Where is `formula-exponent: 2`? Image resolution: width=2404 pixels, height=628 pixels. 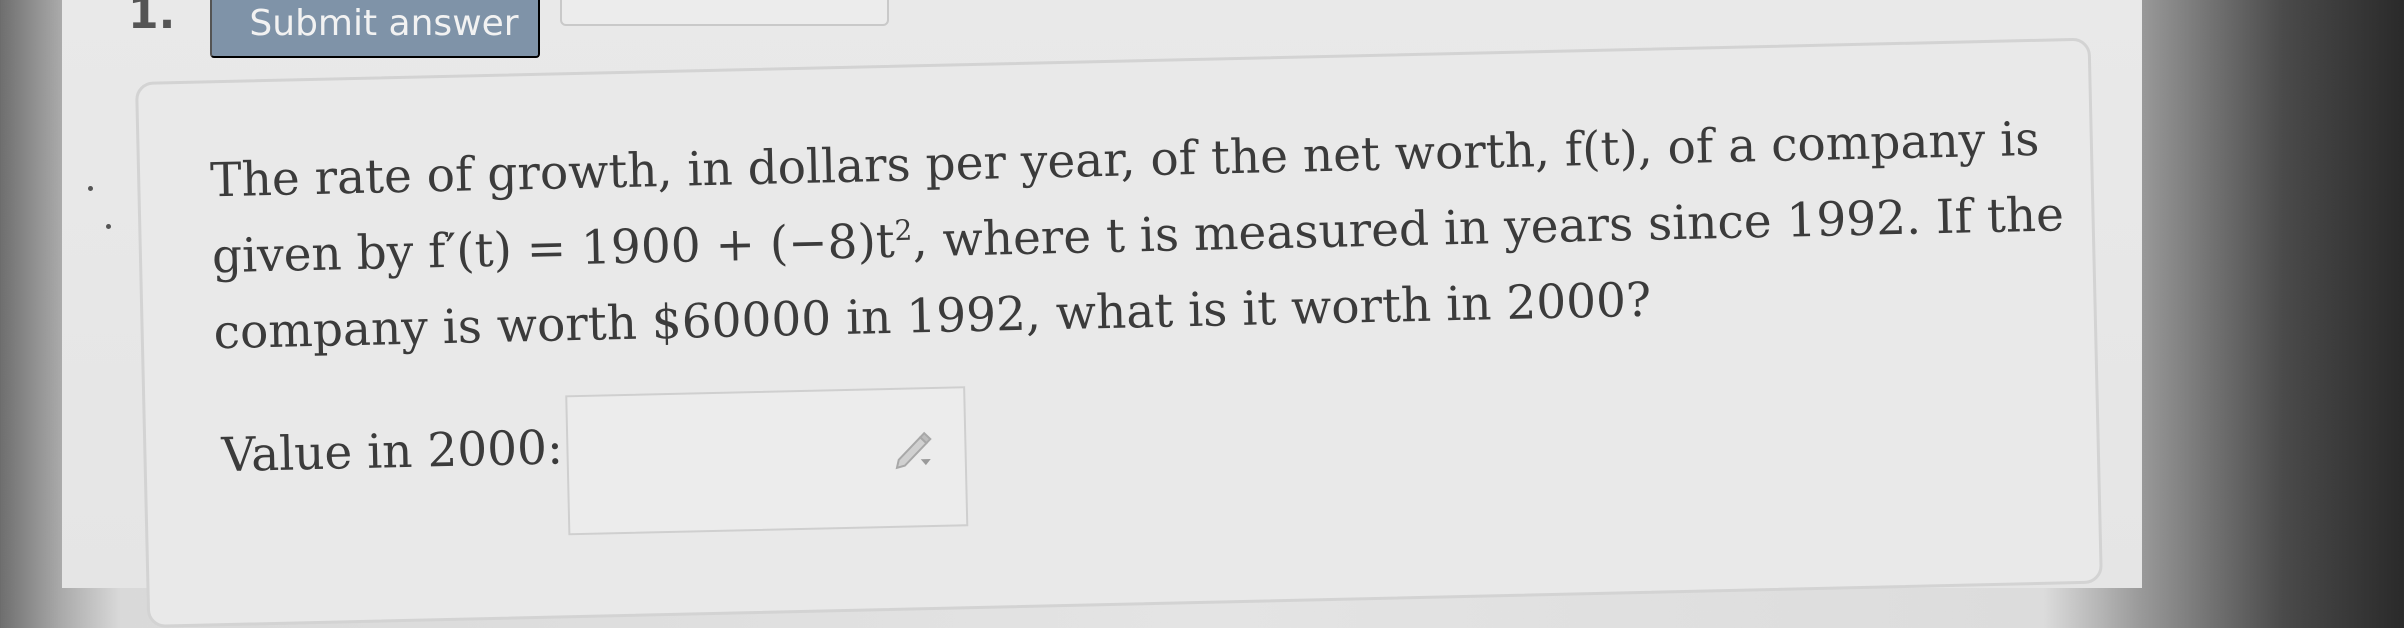
formula-exponent: 2 is located at coordinates (903, 230).